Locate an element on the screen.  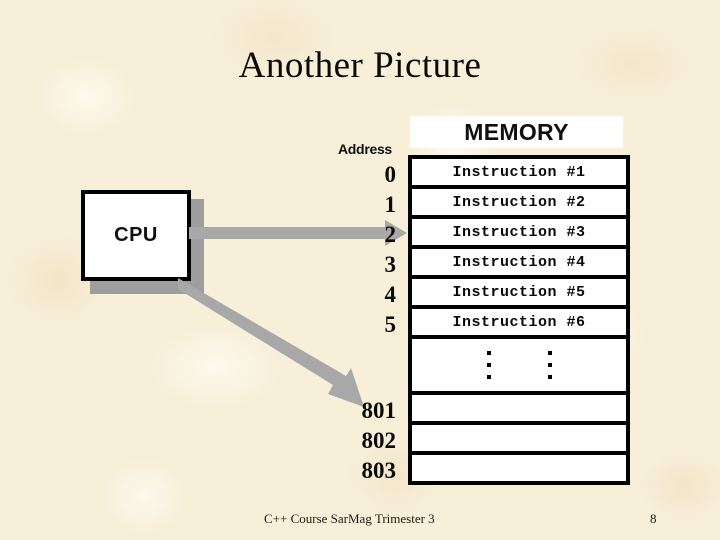
memory-cell: Instruction #6 is located at coordinates (519, 324).